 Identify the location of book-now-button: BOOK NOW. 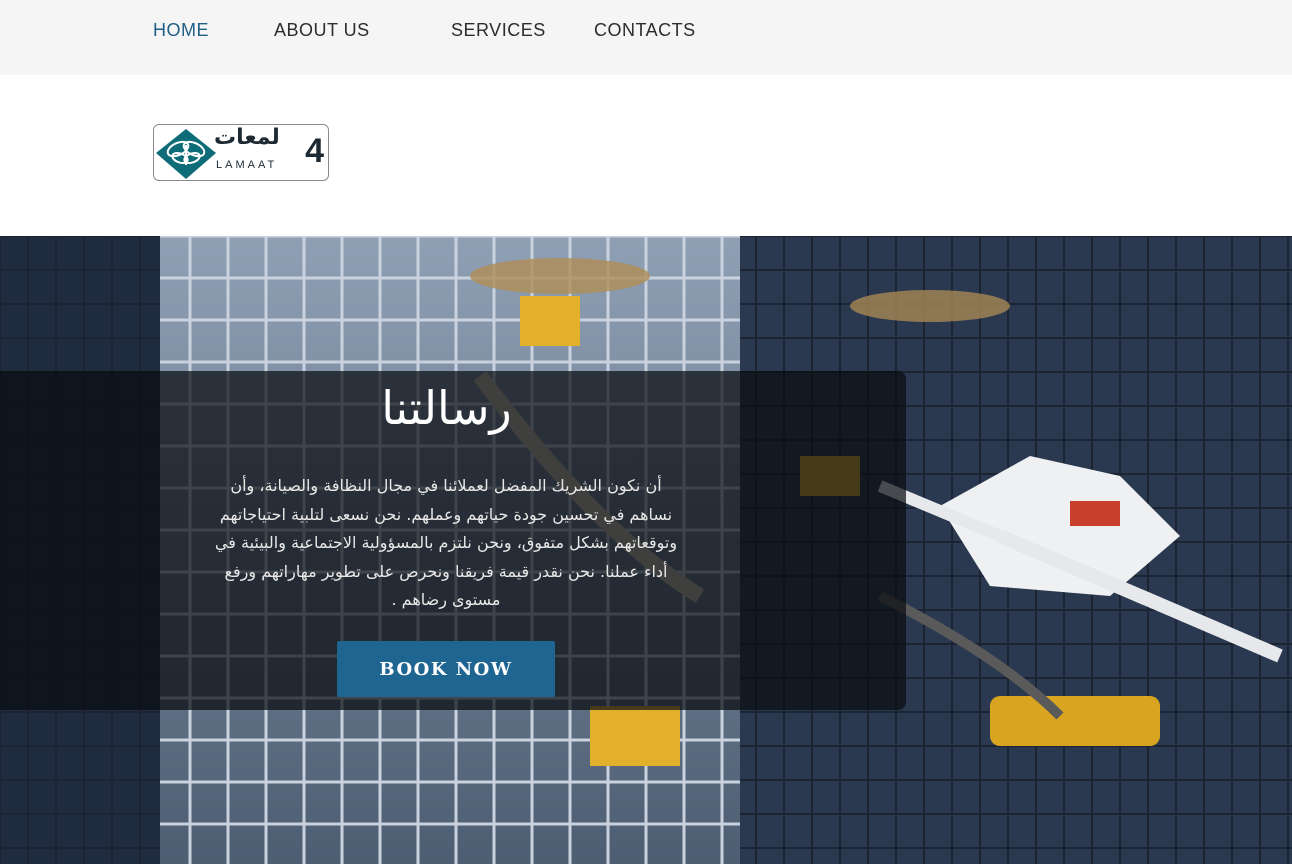
(446, 669).